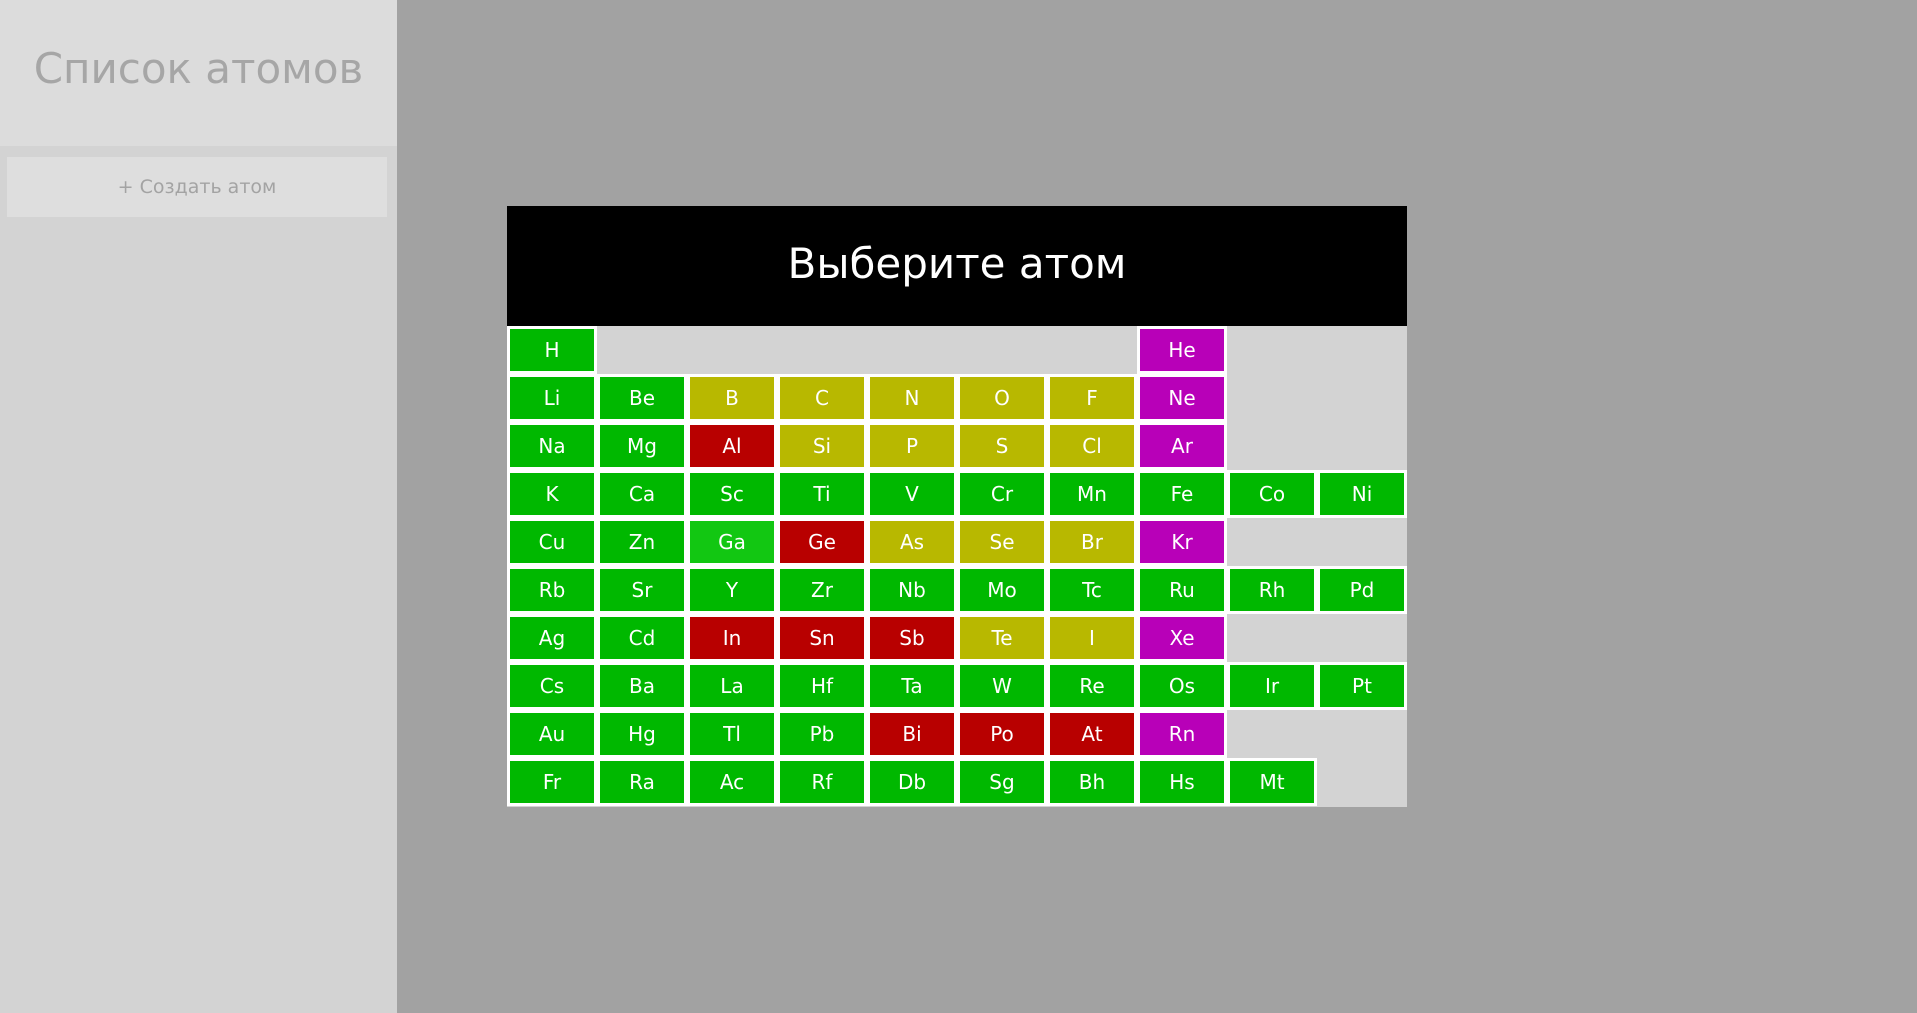  I want to click on element-cell-v: V, so click(912, 494).